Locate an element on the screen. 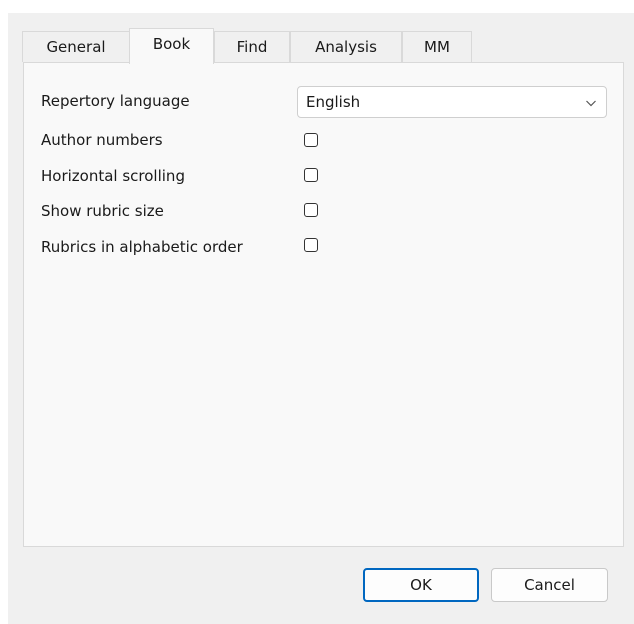  ok-button: OK is located at coordinates (421, 585).